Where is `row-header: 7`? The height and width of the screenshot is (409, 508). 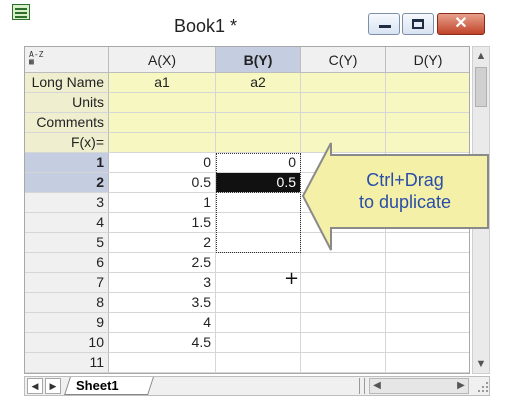 row-header: 7 is located at coordinates (67, 283).